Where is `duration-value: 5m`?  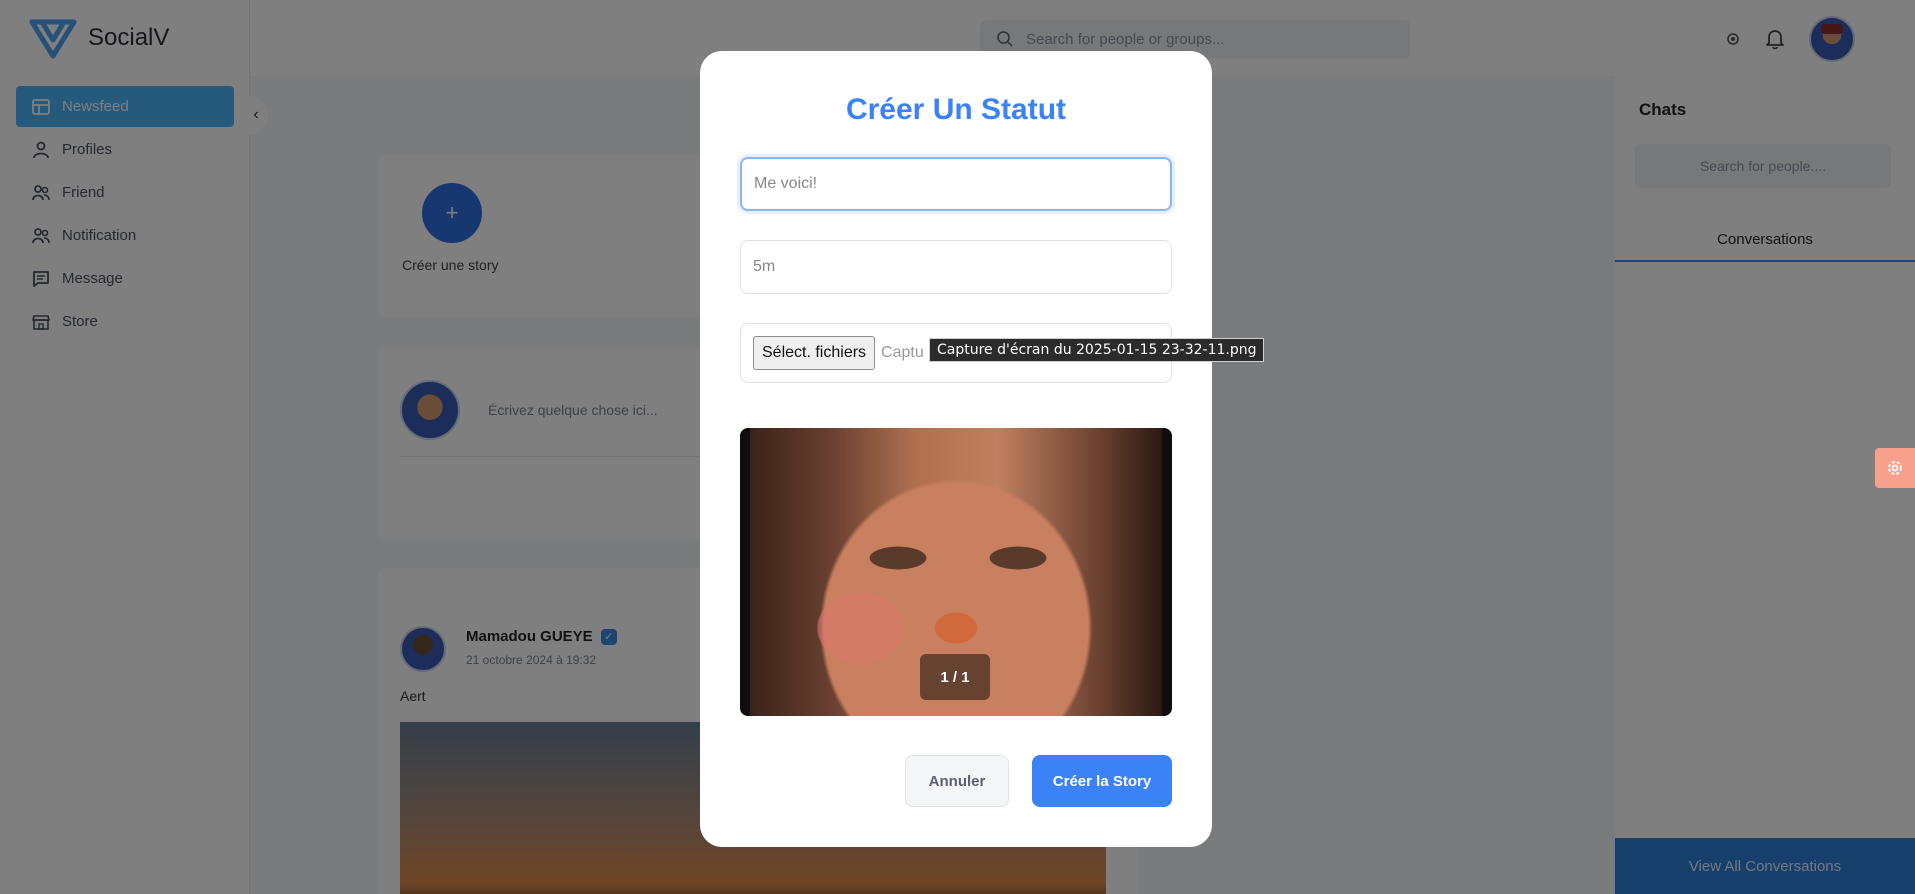
duration-value: 5m is located at coordinates (764, 266).